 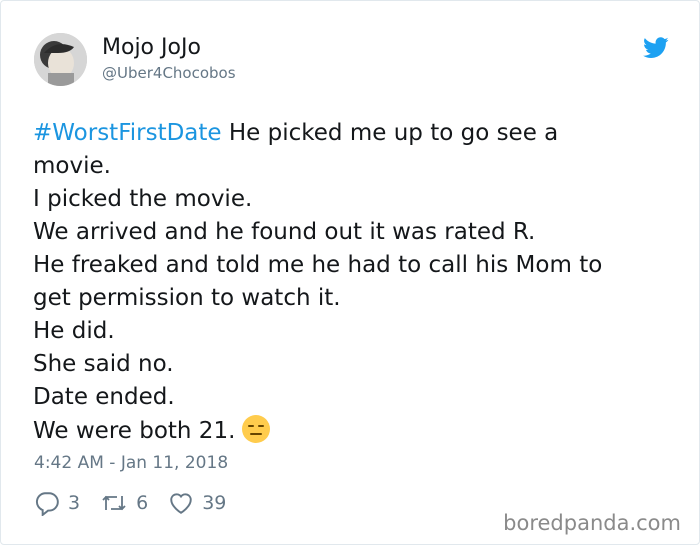 What do you see at coordinates (169, 73) in the screenshot?
I see `user-handle: @Uber4Chocobos` at bounding box center [169, 73].